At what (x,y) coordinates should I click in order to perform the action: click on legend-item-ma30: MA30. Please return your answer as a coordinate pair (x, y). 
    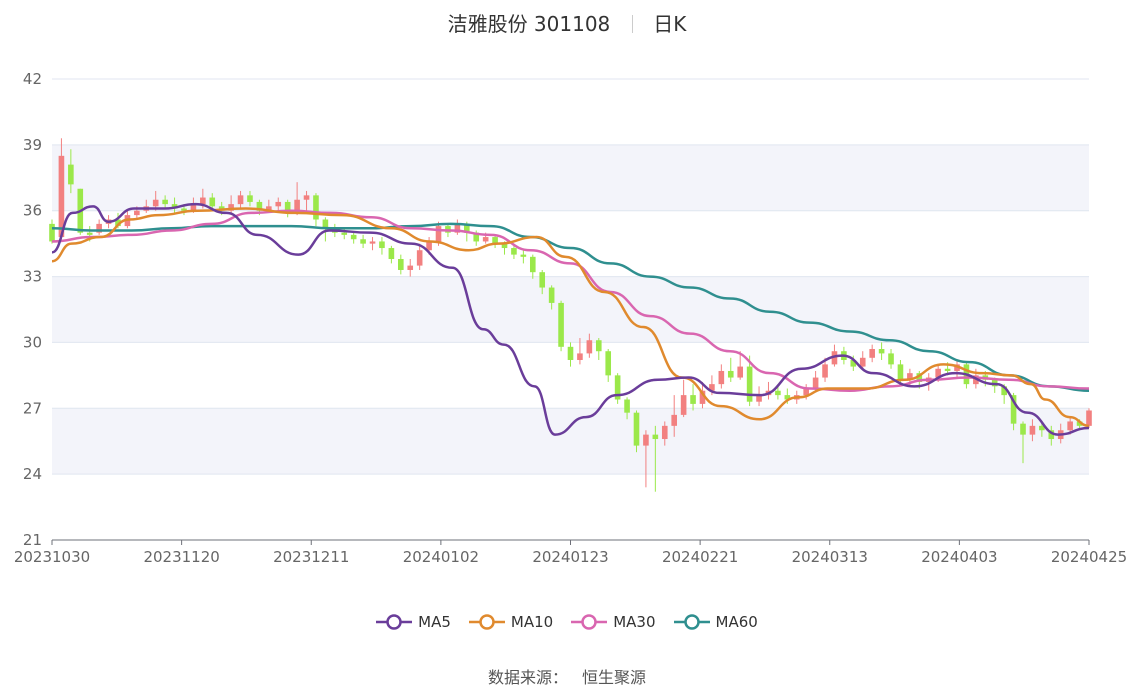
    Looking at the image, I should click on (613, 622).